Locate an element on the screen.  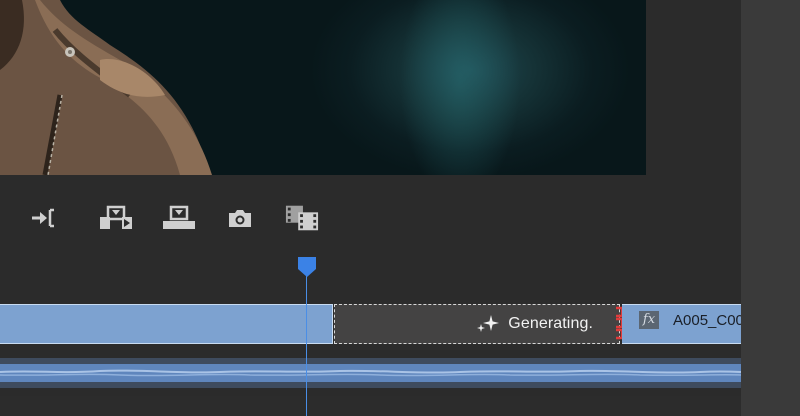
audio-waveform is located at coordinates (370, 373).